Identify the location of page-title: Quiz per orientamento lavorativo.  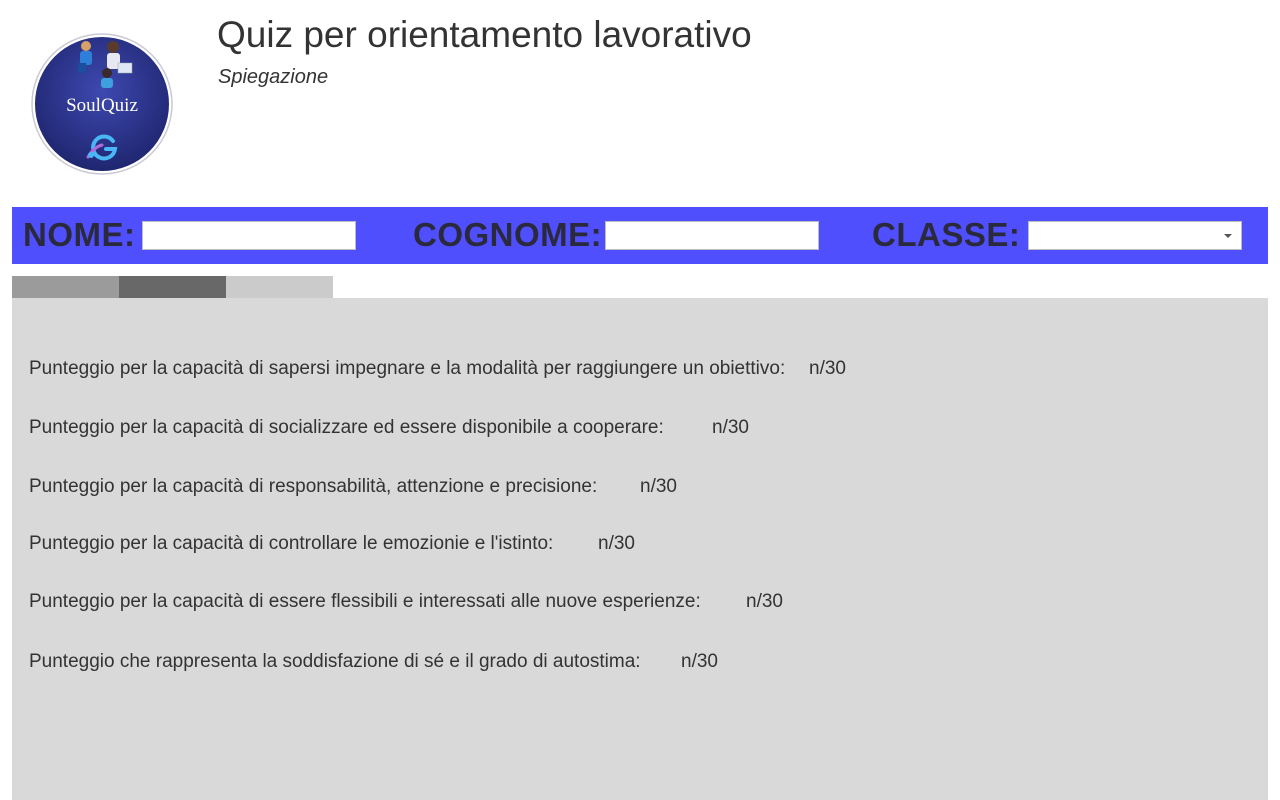
(484, 34).